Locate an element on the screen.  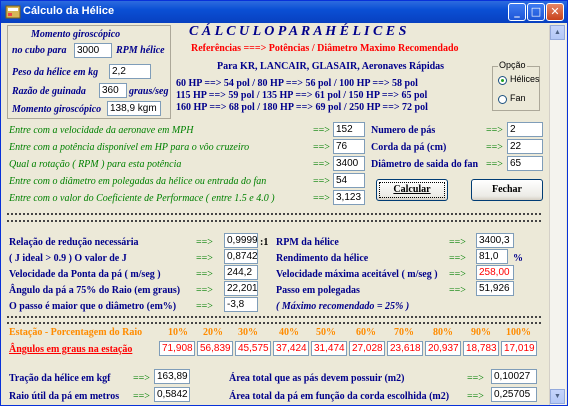
station-angle: 56,839 is located at coordinates (215, 348).